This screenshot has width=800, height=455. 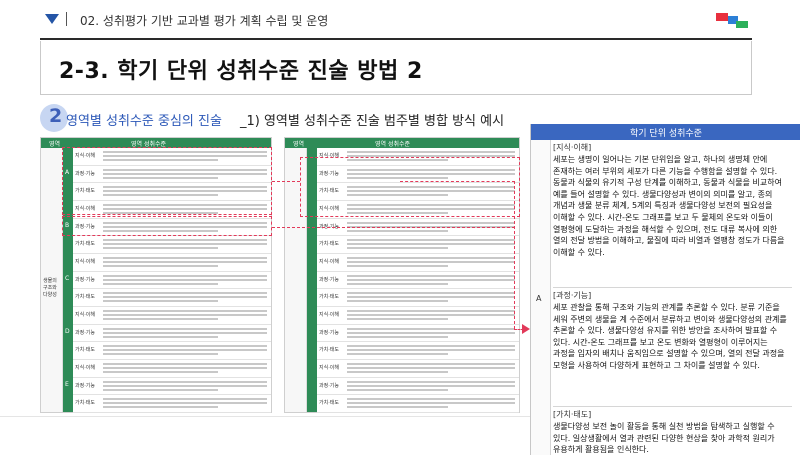 I want to click on logo-badge-icon, so click(x=732, y=21).